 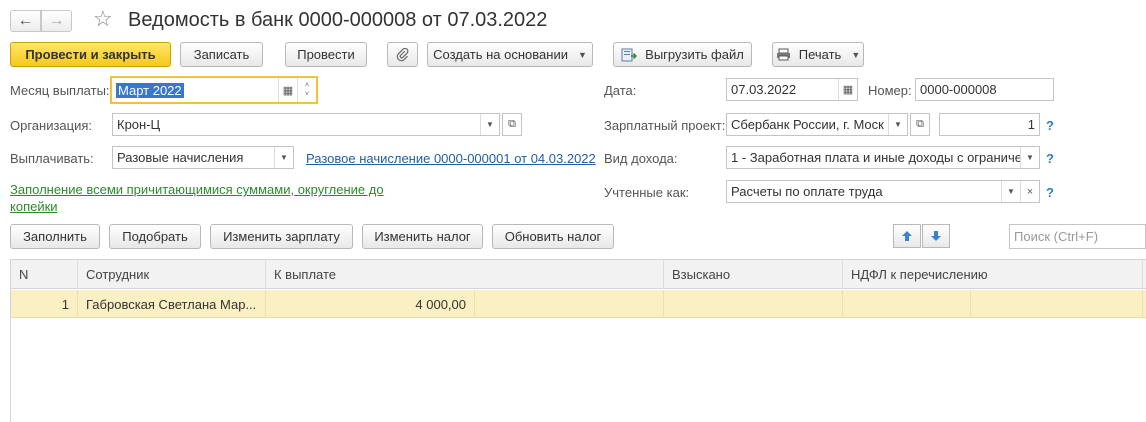 I want to click on attach-button, so click(x=402, y=54).